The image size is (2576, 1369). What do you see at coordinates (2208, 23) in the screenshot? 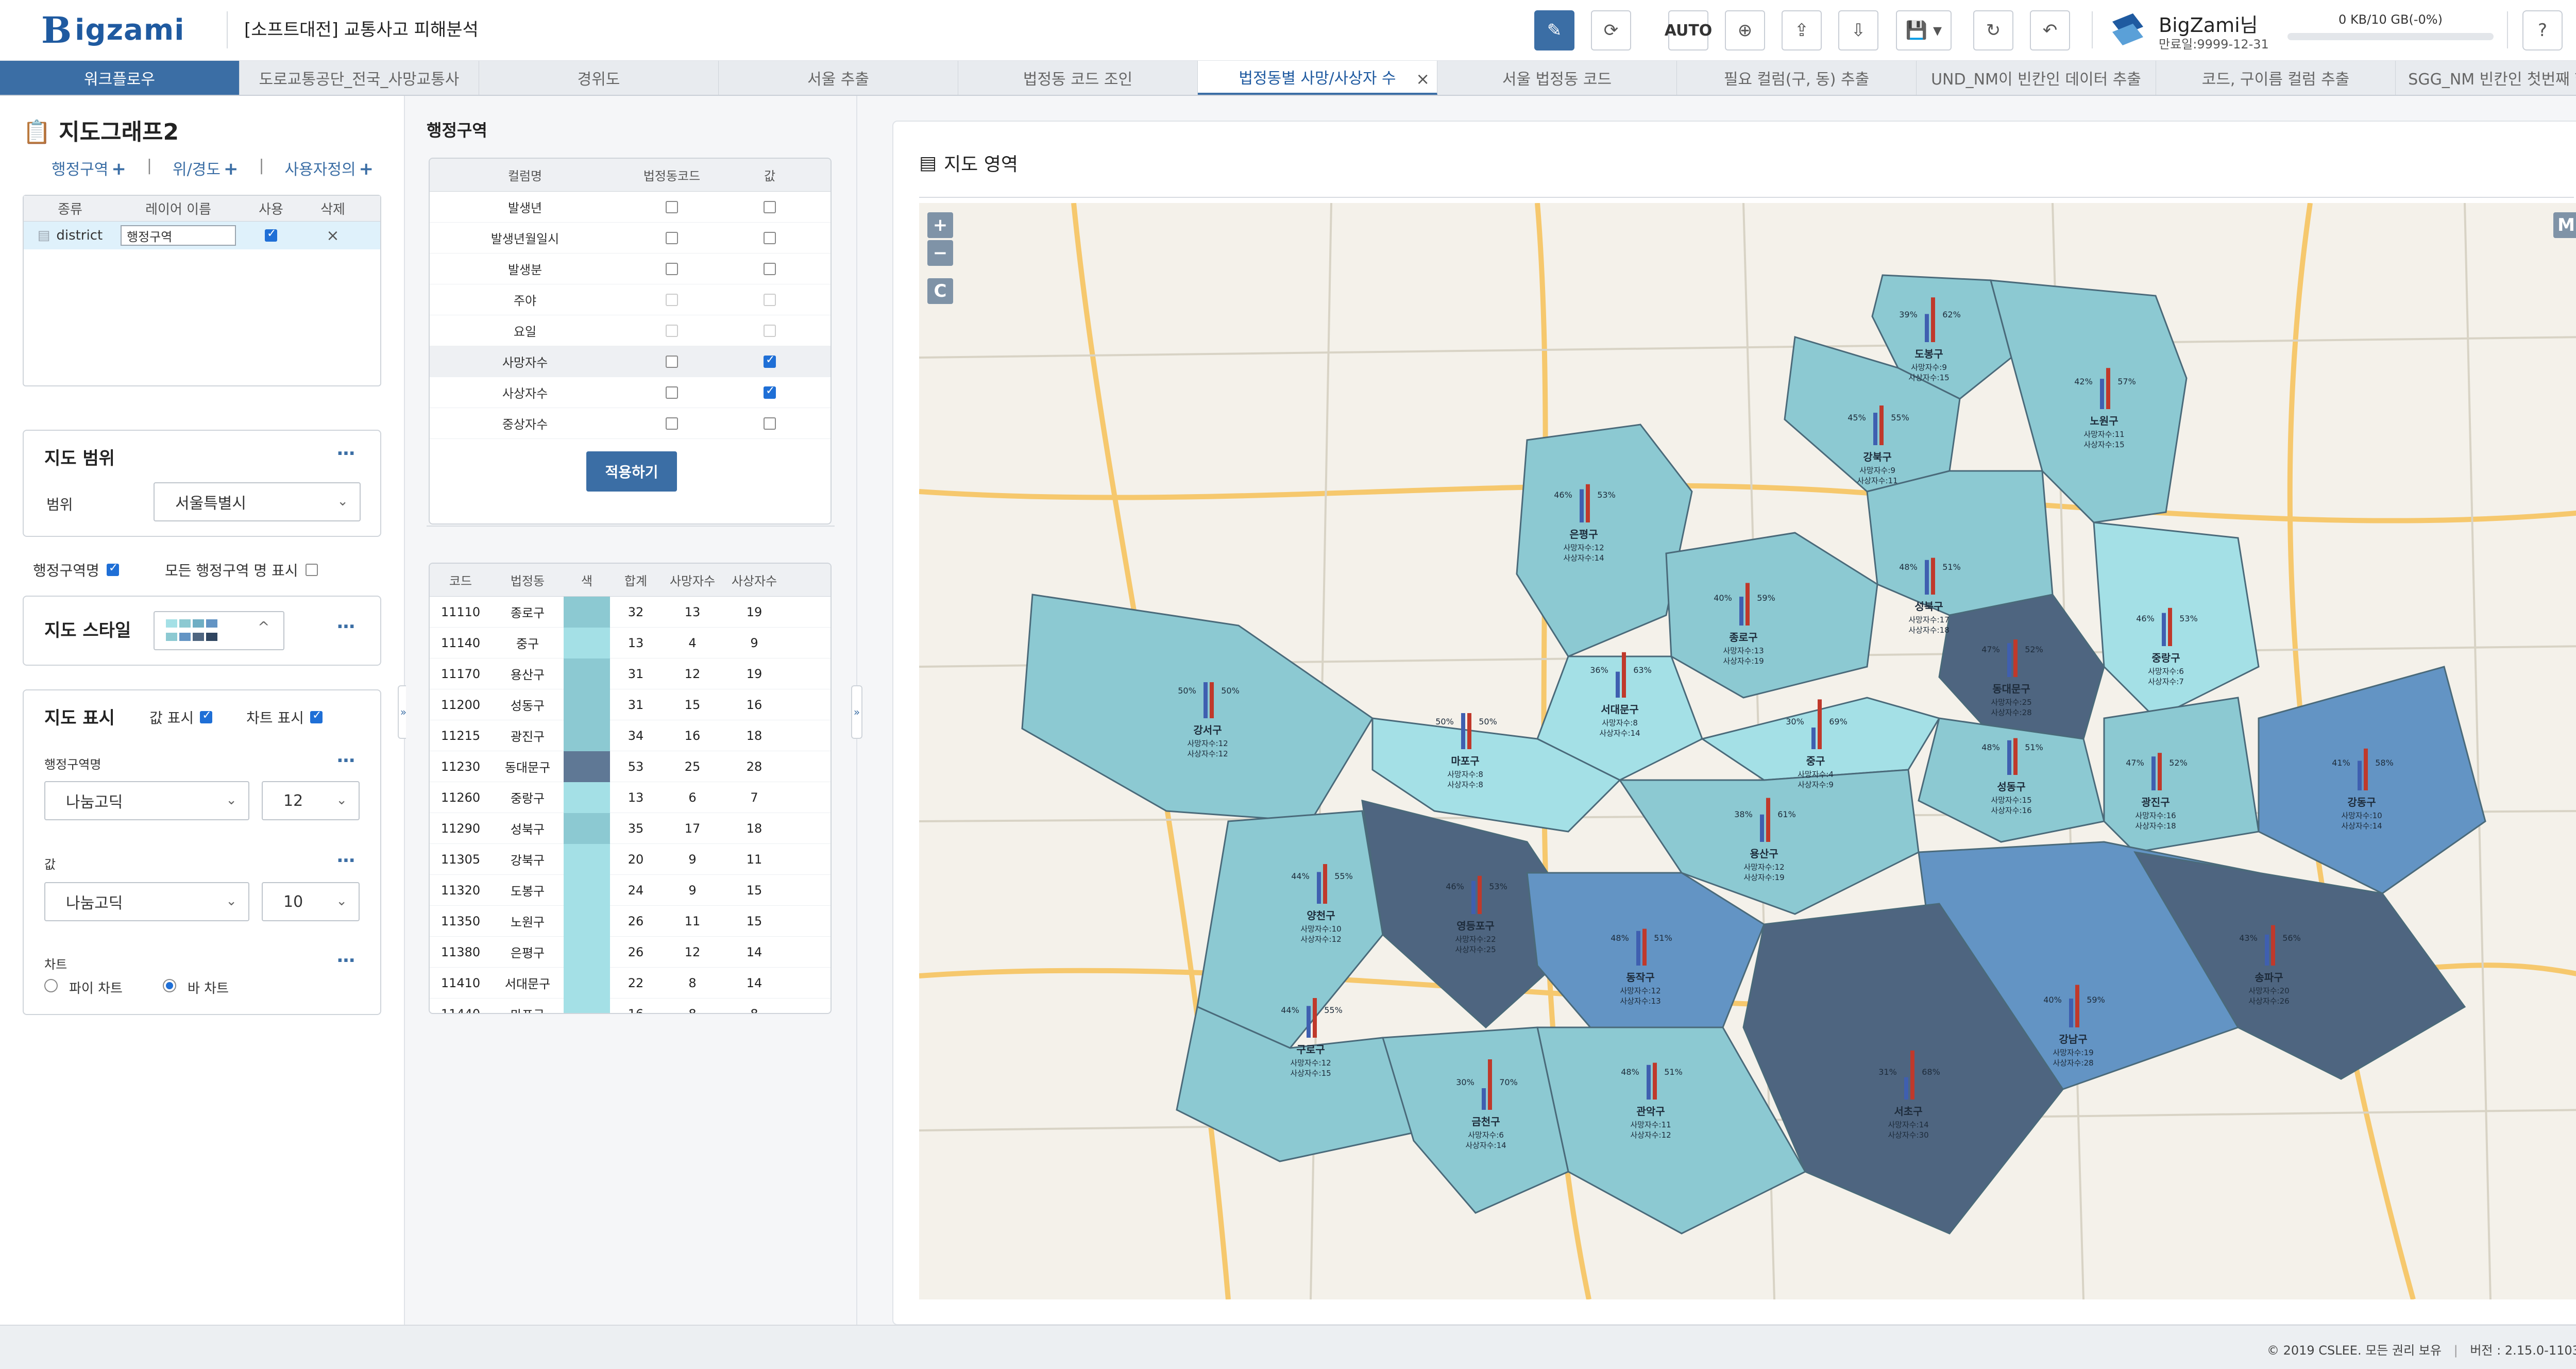
I see `user-name: BigZami님` at bounding box center [2208, 23].